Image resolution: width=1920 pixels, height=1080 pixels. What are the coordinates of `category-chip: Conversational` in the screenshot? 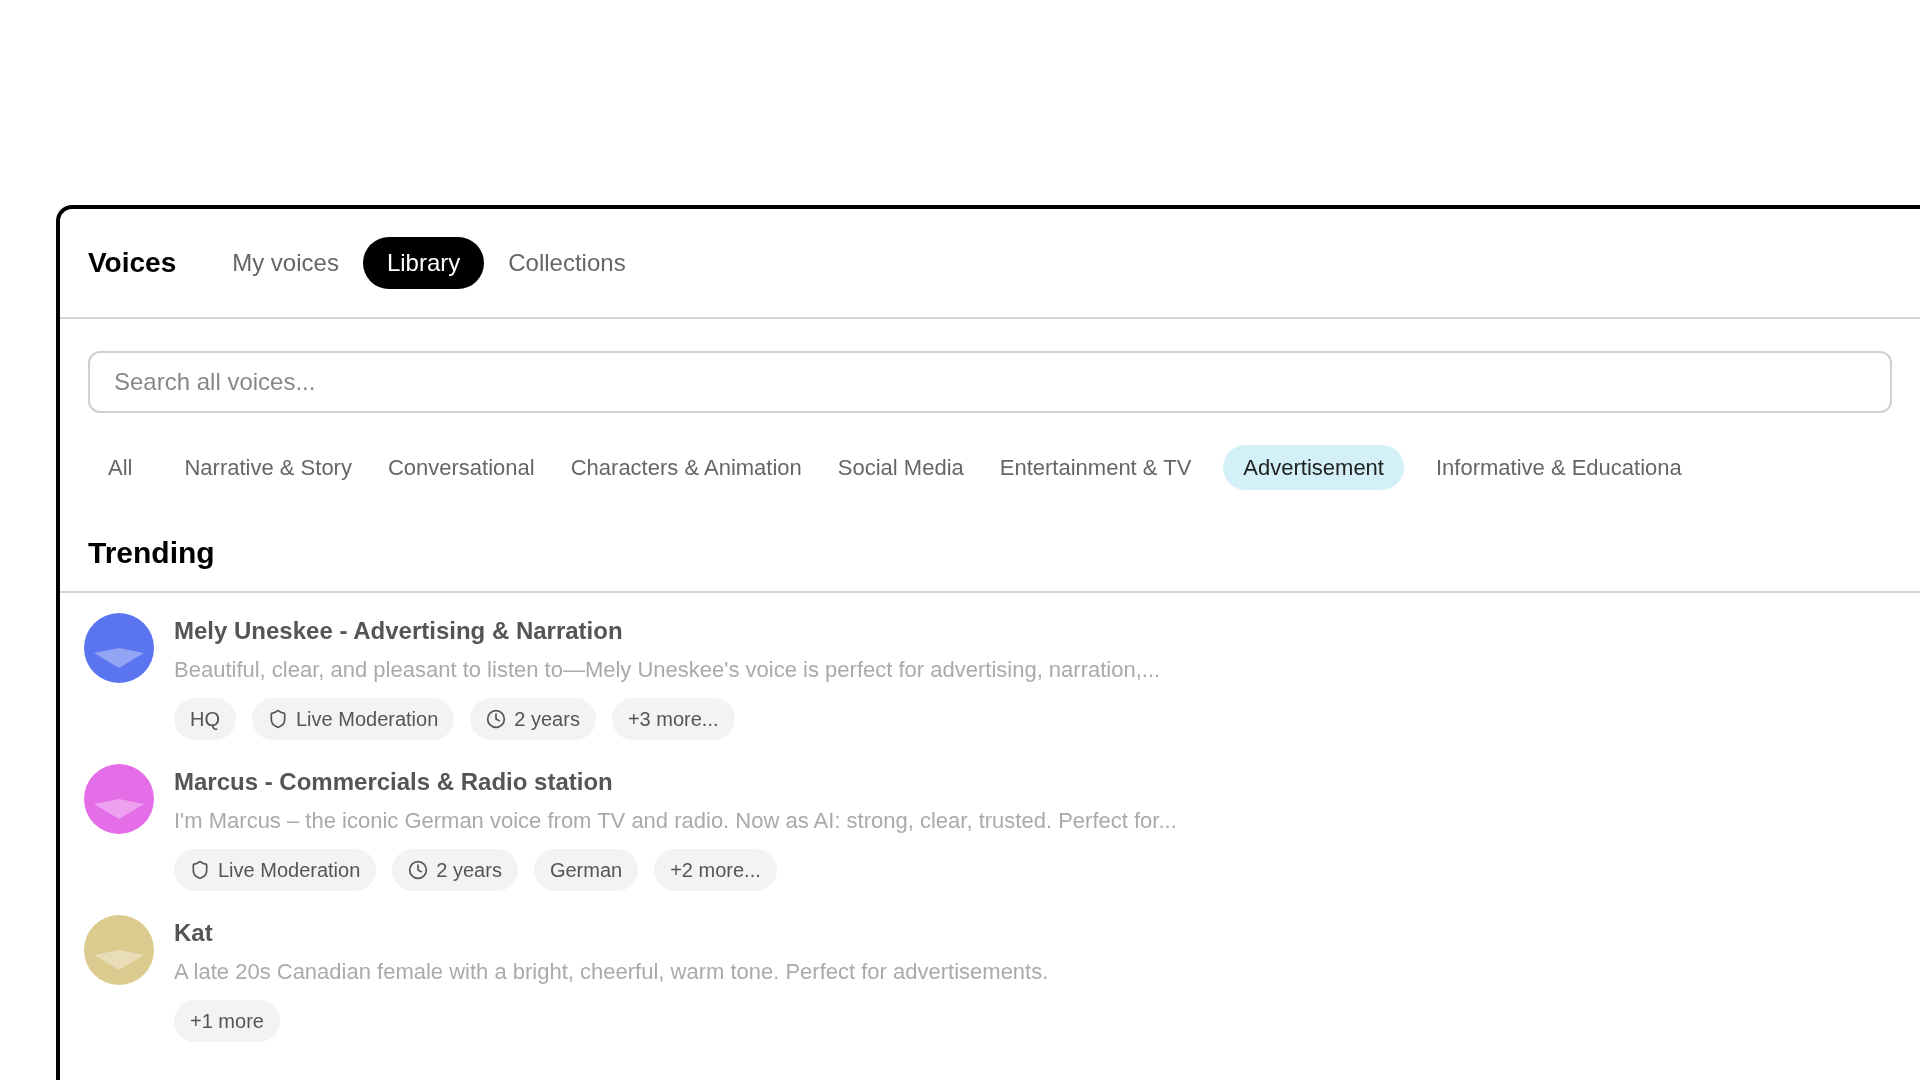 It's located at (461, 467).